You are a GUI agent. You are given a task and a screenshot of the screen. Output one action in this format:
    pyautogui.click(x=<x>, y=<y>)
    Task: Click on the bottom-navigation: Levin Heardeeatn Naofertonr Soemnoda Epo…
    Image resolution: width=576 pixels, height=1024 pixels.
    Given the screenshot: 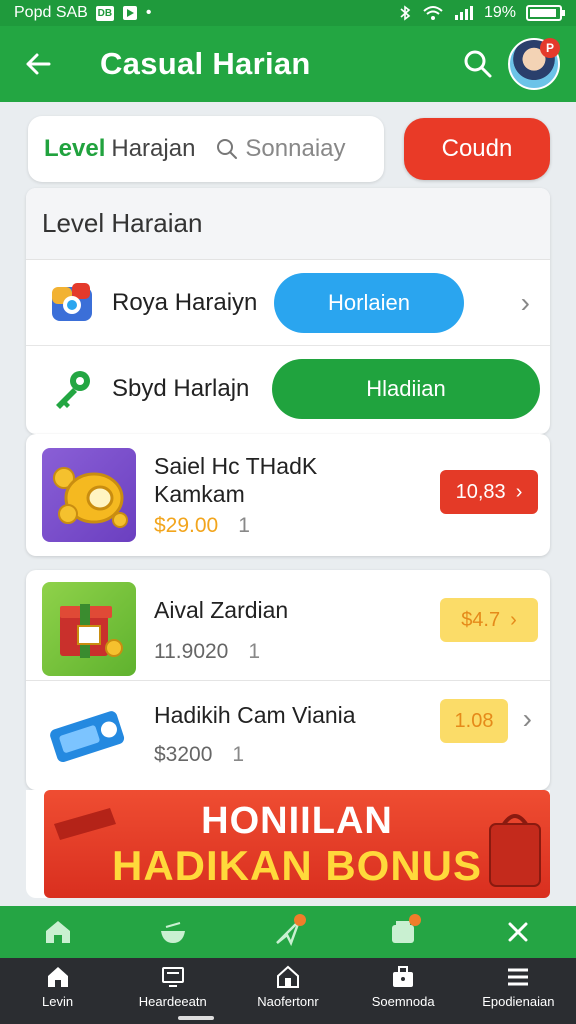 What is the action you would take?
    pyautogui.click(x=288, y=991)
    